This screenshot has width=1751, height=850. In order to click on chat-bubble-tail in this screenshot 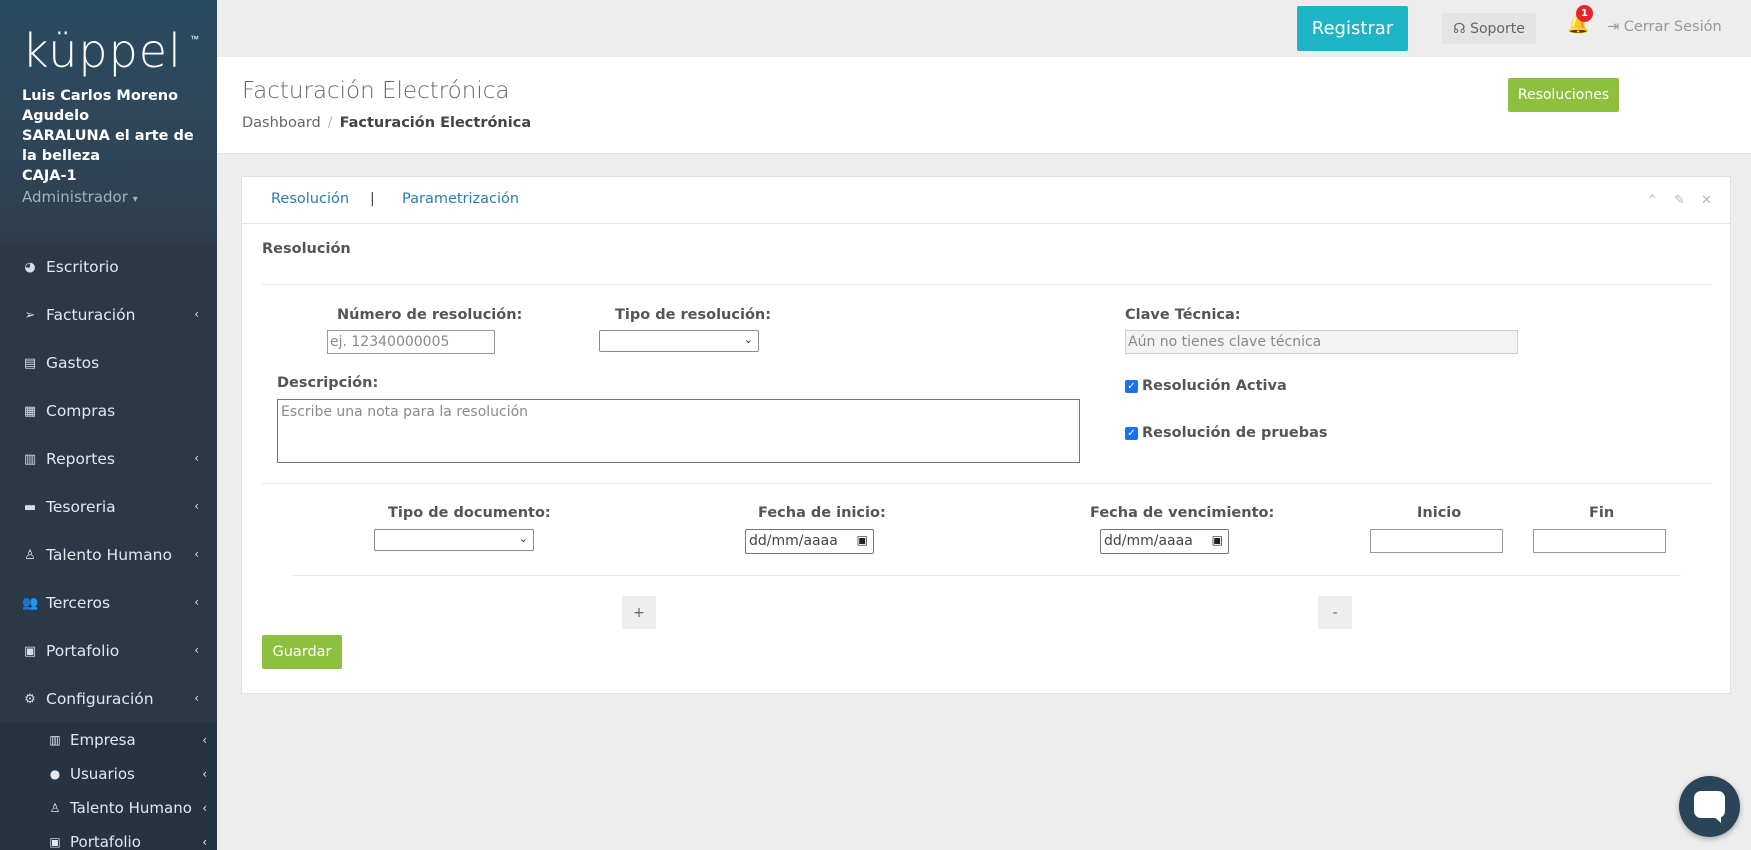, I will do `click(1716, 818)`.